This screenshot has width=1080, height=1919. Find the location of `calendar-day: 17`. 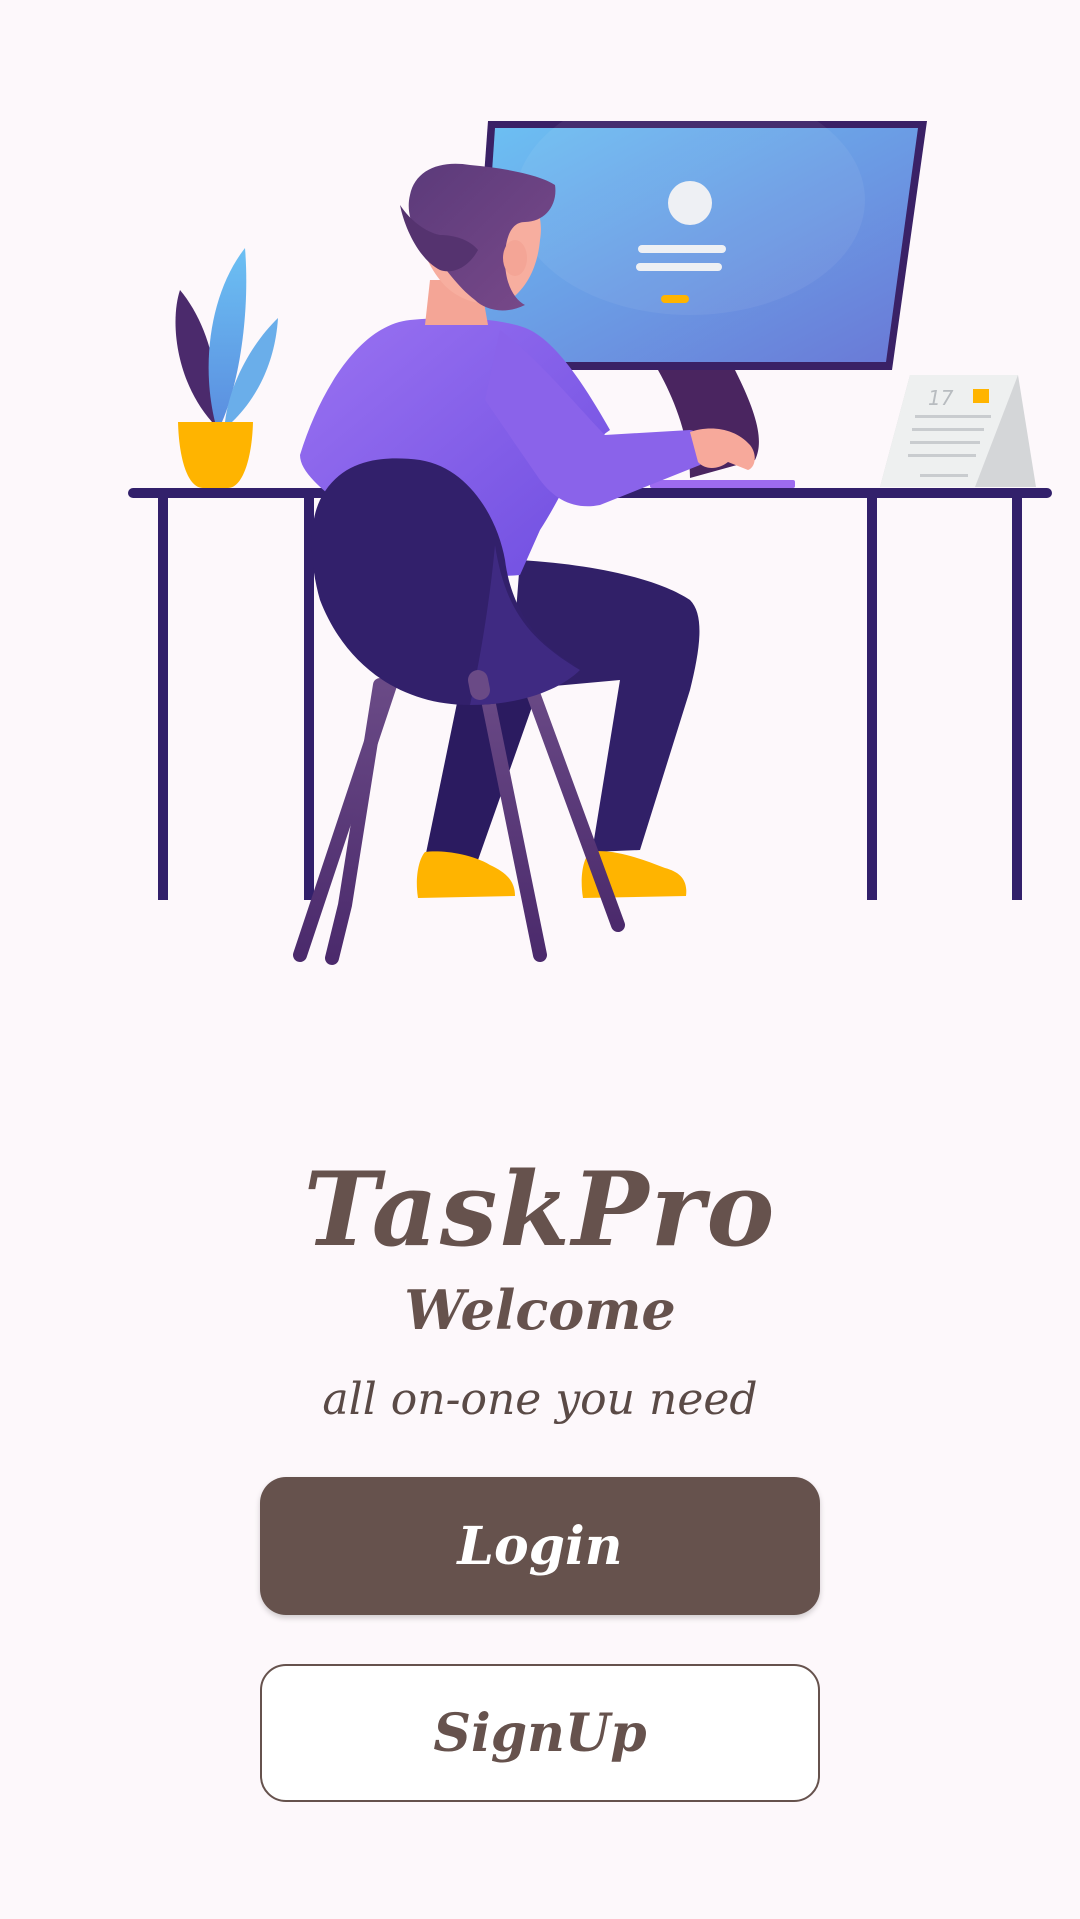

calendar-day: 17 is located at coordinates (941, 398).